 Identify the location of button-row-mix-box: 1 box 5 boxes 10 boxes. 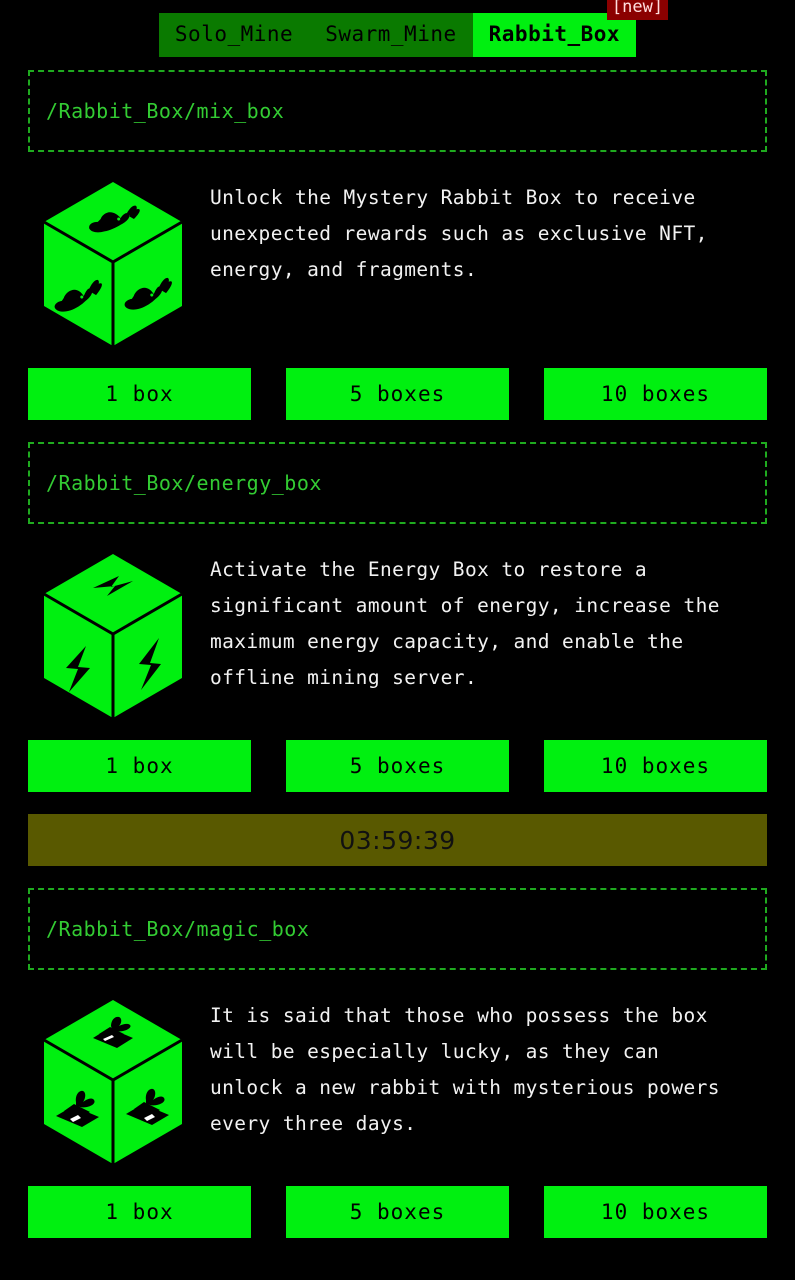
(397, 394).